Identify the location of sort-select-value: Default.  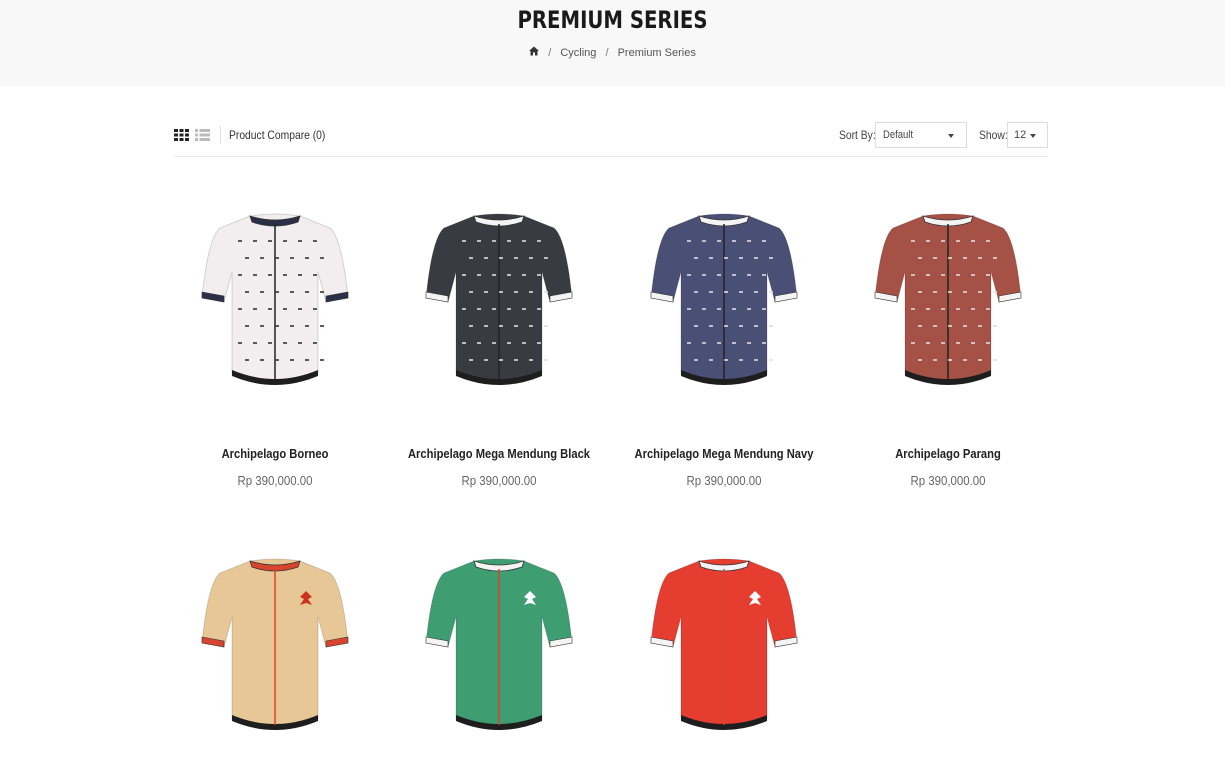
(898, 135).